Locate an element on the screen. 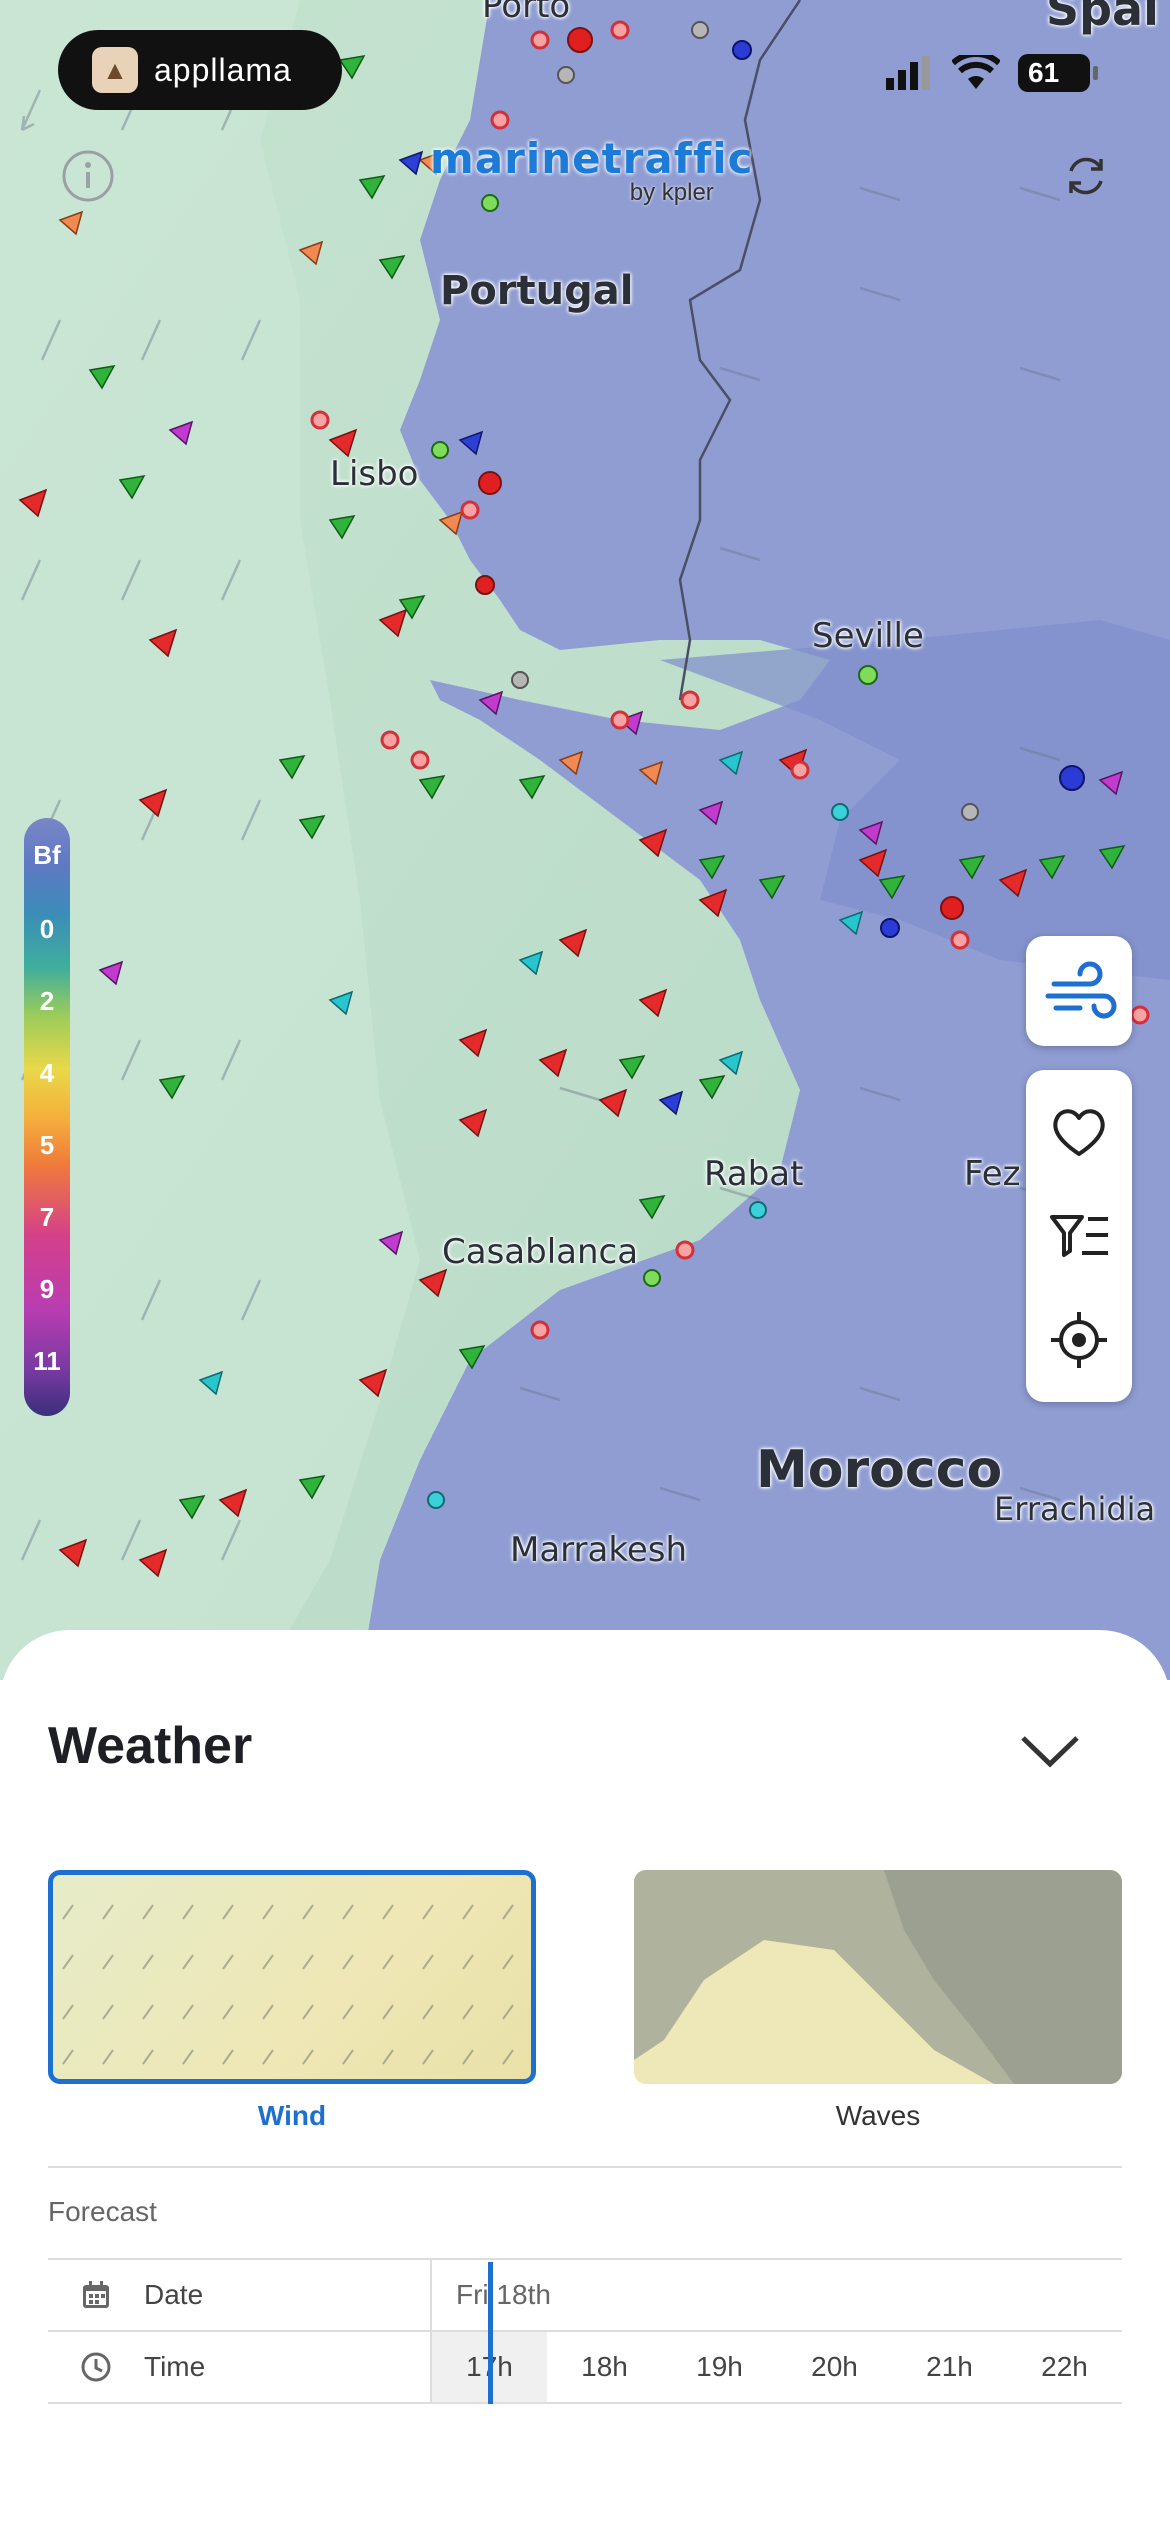 Image resolution: width=1170 pixels, height=2532 pixels. filter-button is located at coordinates (1079, 1236).